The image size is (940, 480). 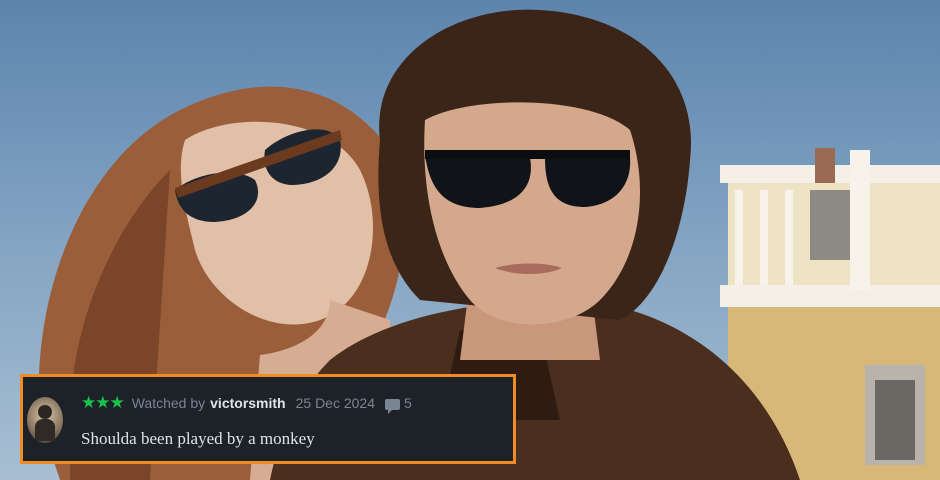 What do you see at coordinates (408, 403) in the screenshot?
I see `comment-count: 5` at bounding box center [408, 403].